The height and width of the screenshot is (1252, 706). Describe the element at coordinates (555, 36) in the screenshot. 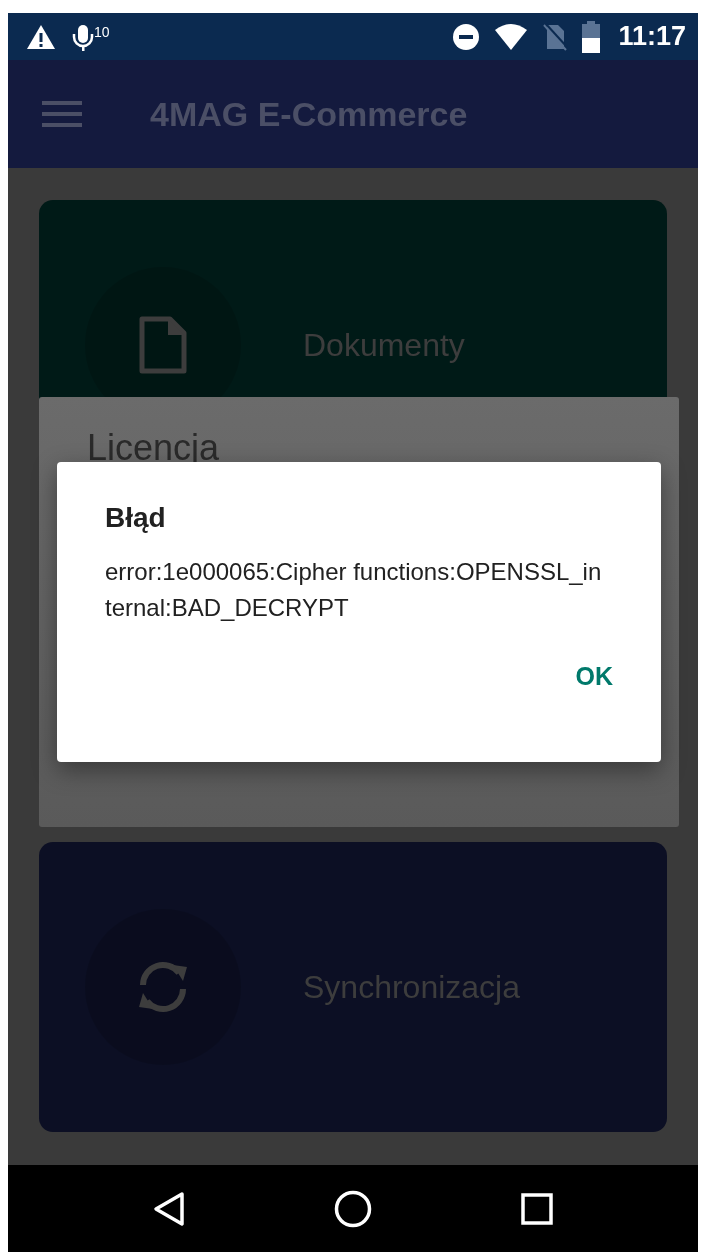

I see `no-sim-icon` at that location.